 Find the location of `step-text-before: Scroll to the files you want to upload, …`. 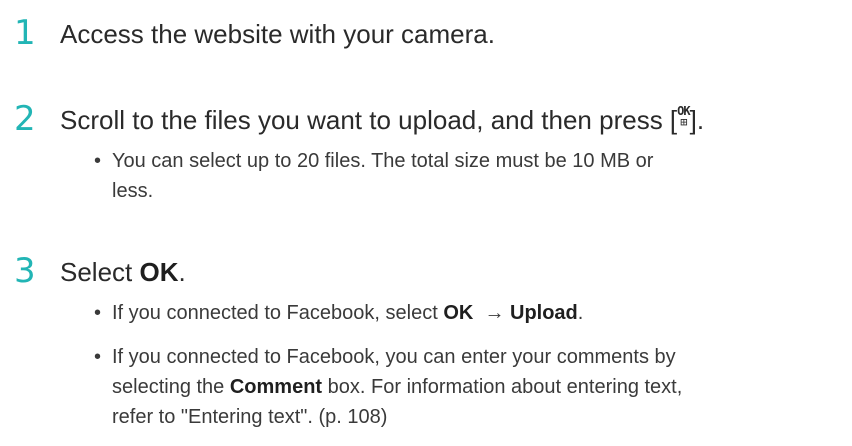

step-text-before: Scroll to the files you want to upload, … is located at coordinates (369, 120).